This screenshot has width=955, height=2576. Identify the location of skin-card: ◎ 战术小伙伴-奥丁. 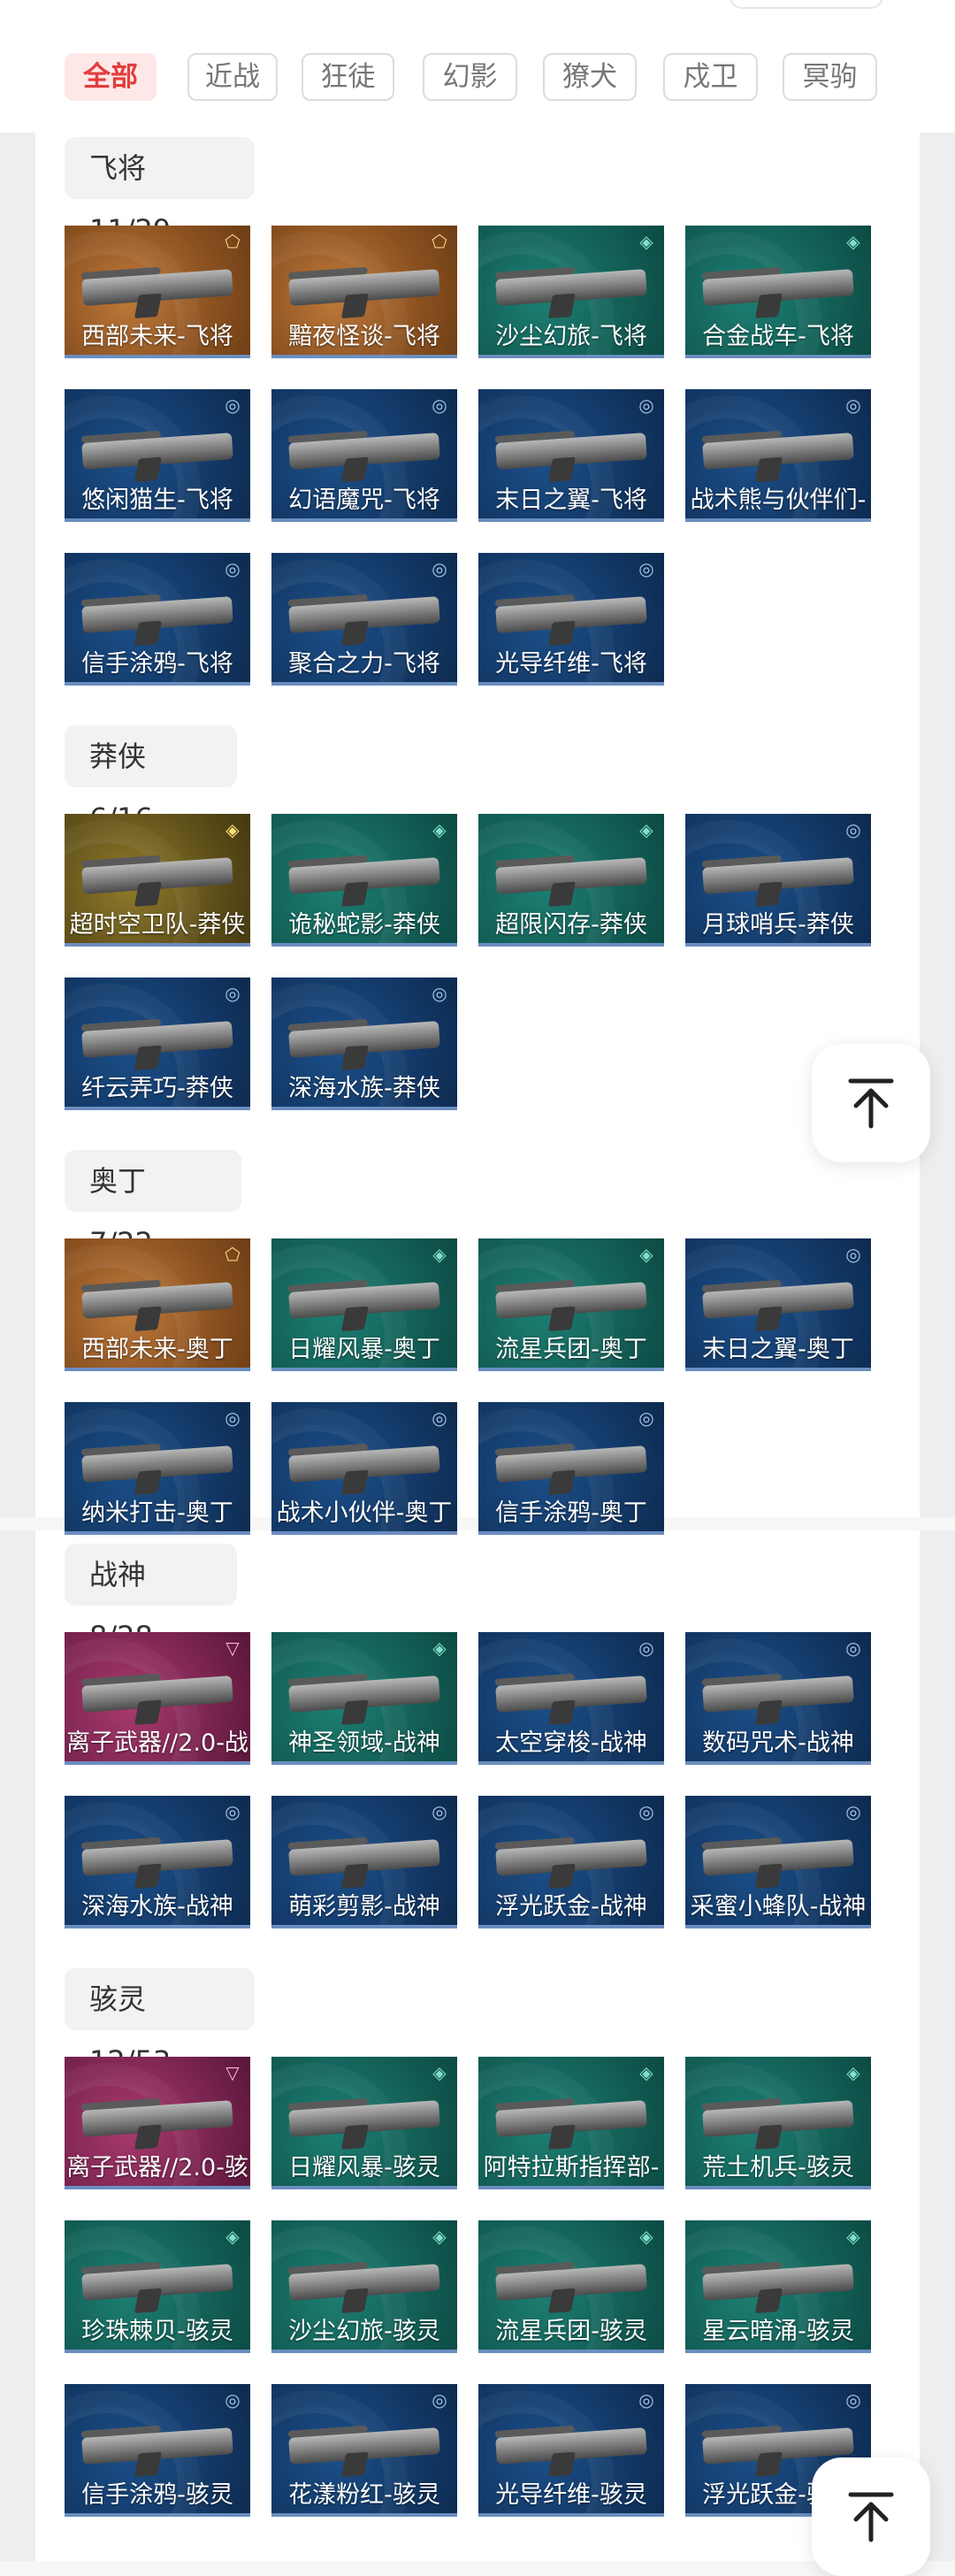
(364, 1468).